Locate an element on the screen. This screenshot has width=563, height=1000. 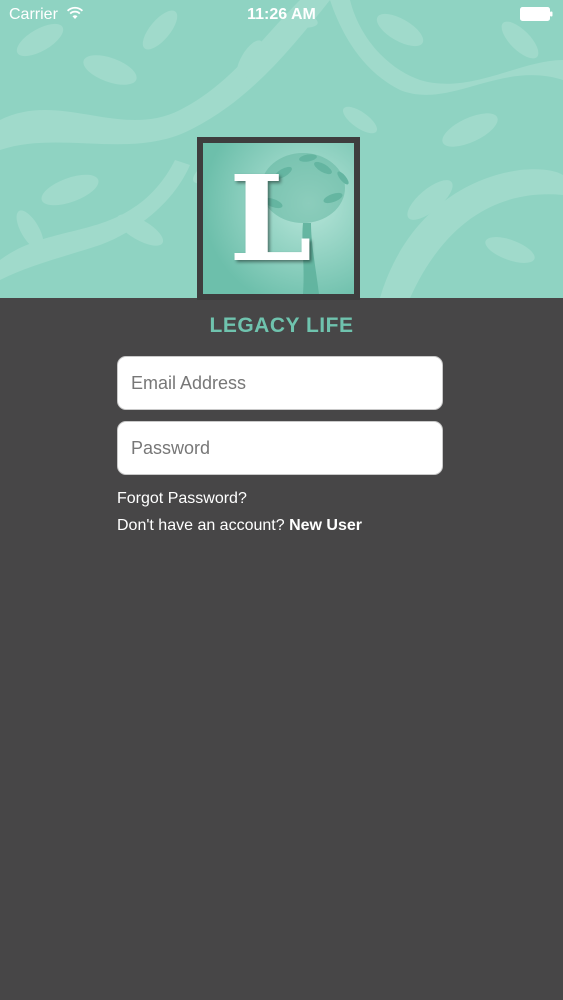
signup-prompt: Don't have an account? New User is located at coordinates (239, 526).